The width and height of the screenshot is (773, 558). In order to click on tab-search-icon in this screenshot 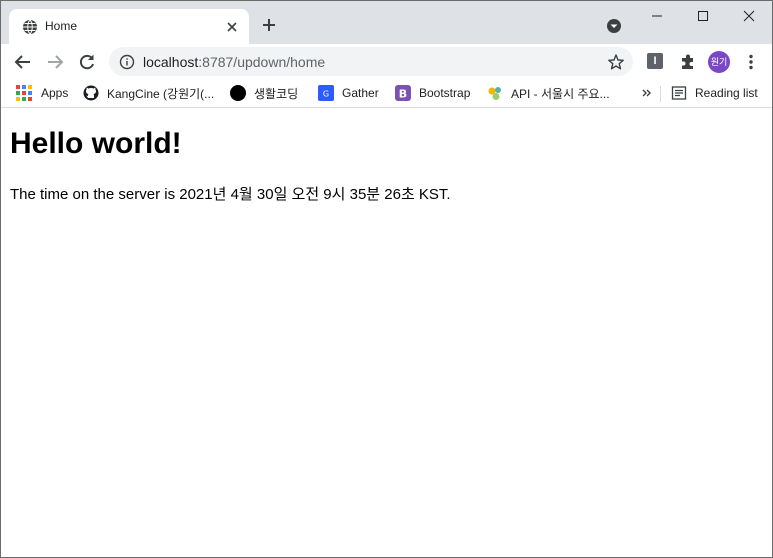, I will do `click(614, 26)`.